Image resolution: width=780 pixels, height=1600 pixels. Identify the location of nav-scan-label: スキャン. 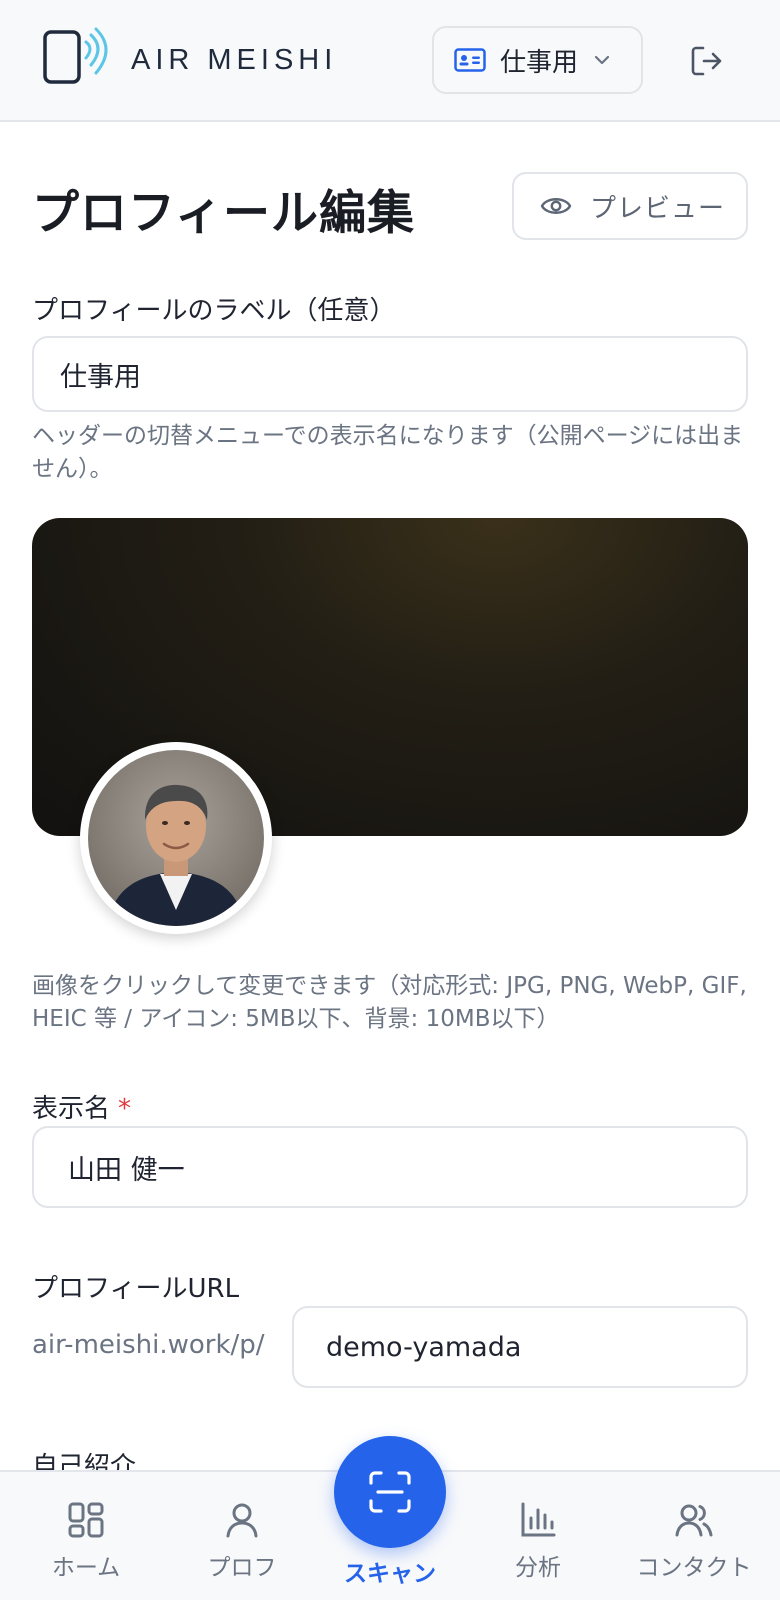
(390, 1571).